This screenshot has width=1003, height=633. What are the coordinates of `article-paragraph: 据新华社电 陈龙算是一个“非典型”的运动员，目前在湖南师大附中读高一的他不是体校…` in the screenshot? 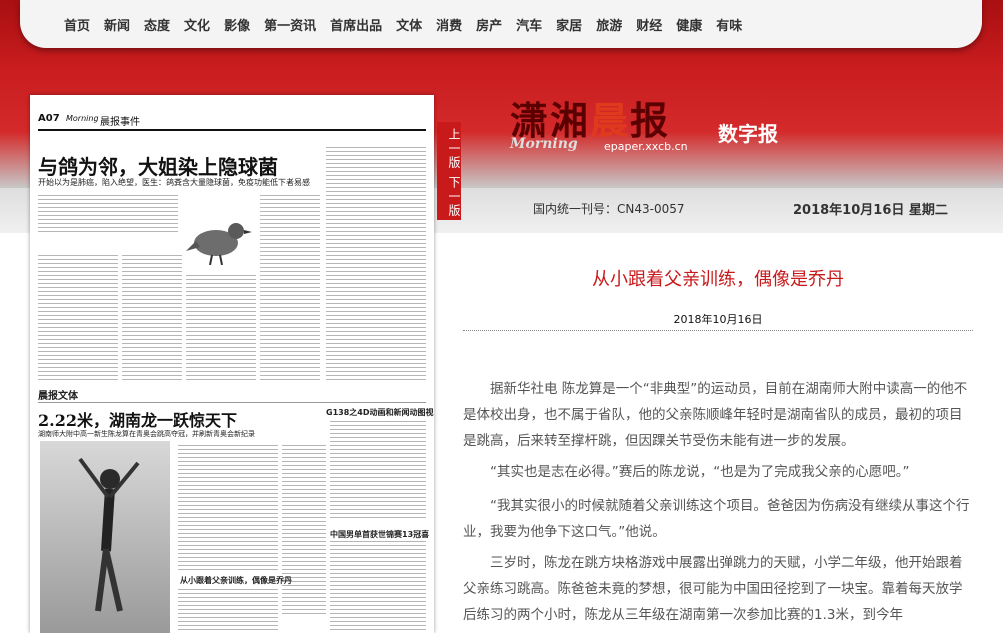 It's located at (715, 415).